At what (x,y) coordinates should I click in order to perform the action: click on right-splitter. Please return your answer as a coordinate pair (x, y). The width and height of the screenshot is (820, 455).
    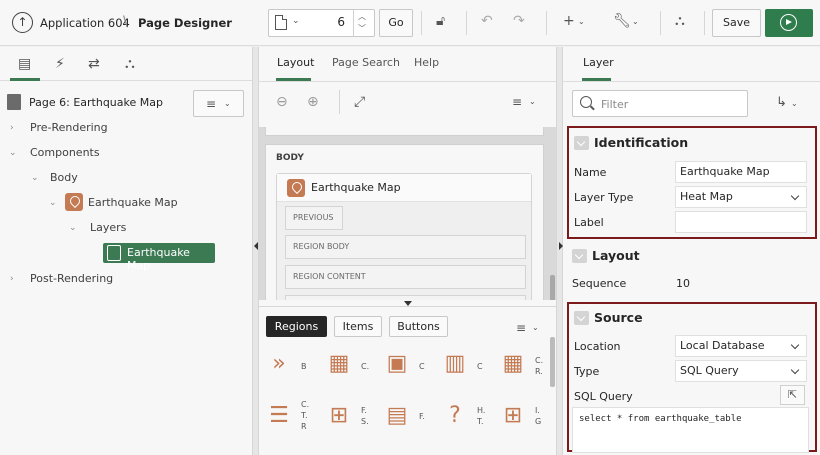
    Looking at the image, I should click on (559, 251).